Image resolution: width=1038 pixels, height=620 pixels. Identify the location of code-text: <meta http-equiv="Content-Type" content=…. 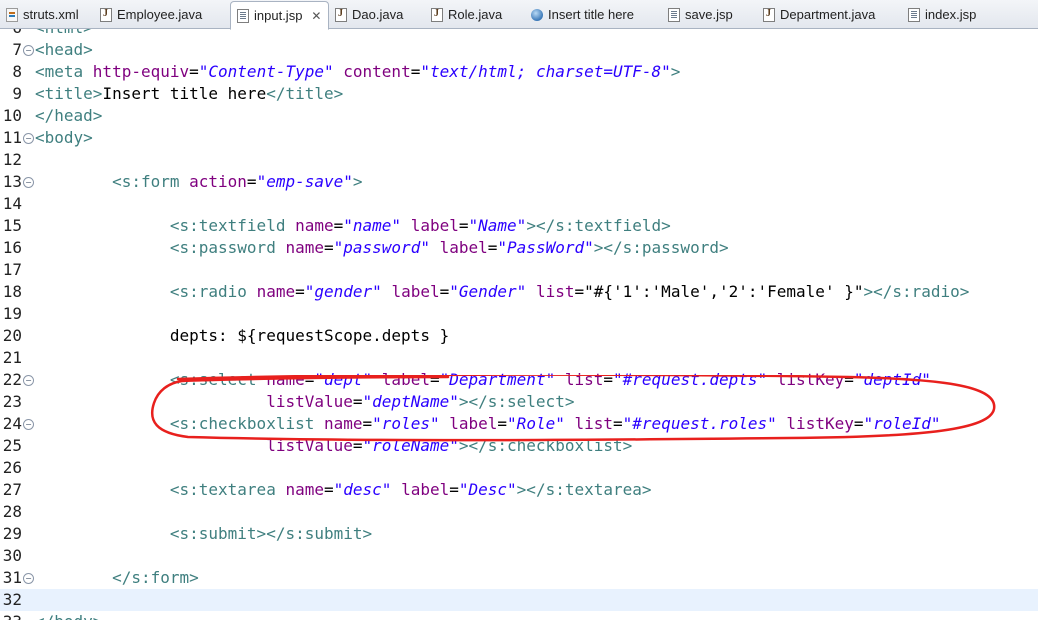
(357, 72).